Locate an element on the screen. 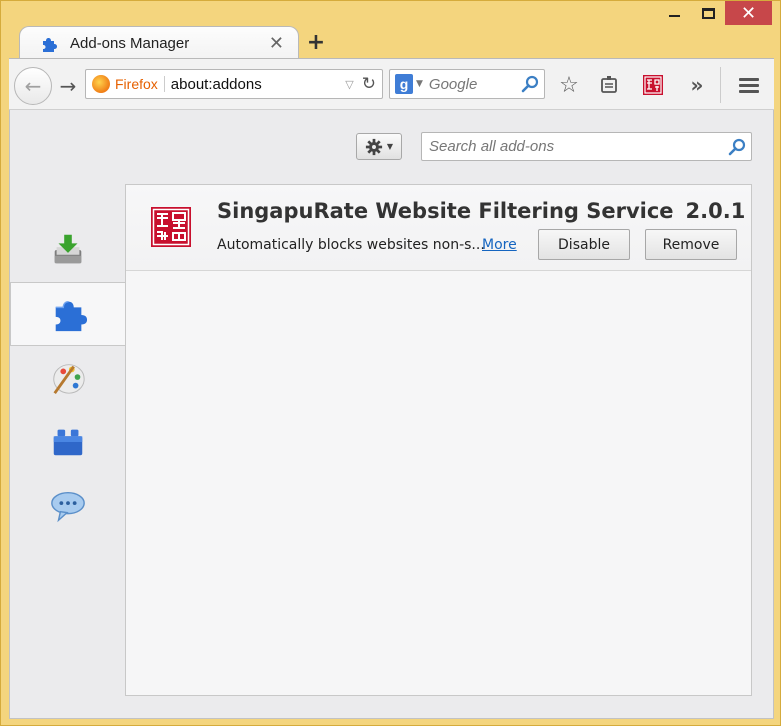 The image size is (781, 726). category-services is located at coordinates (68, 506).